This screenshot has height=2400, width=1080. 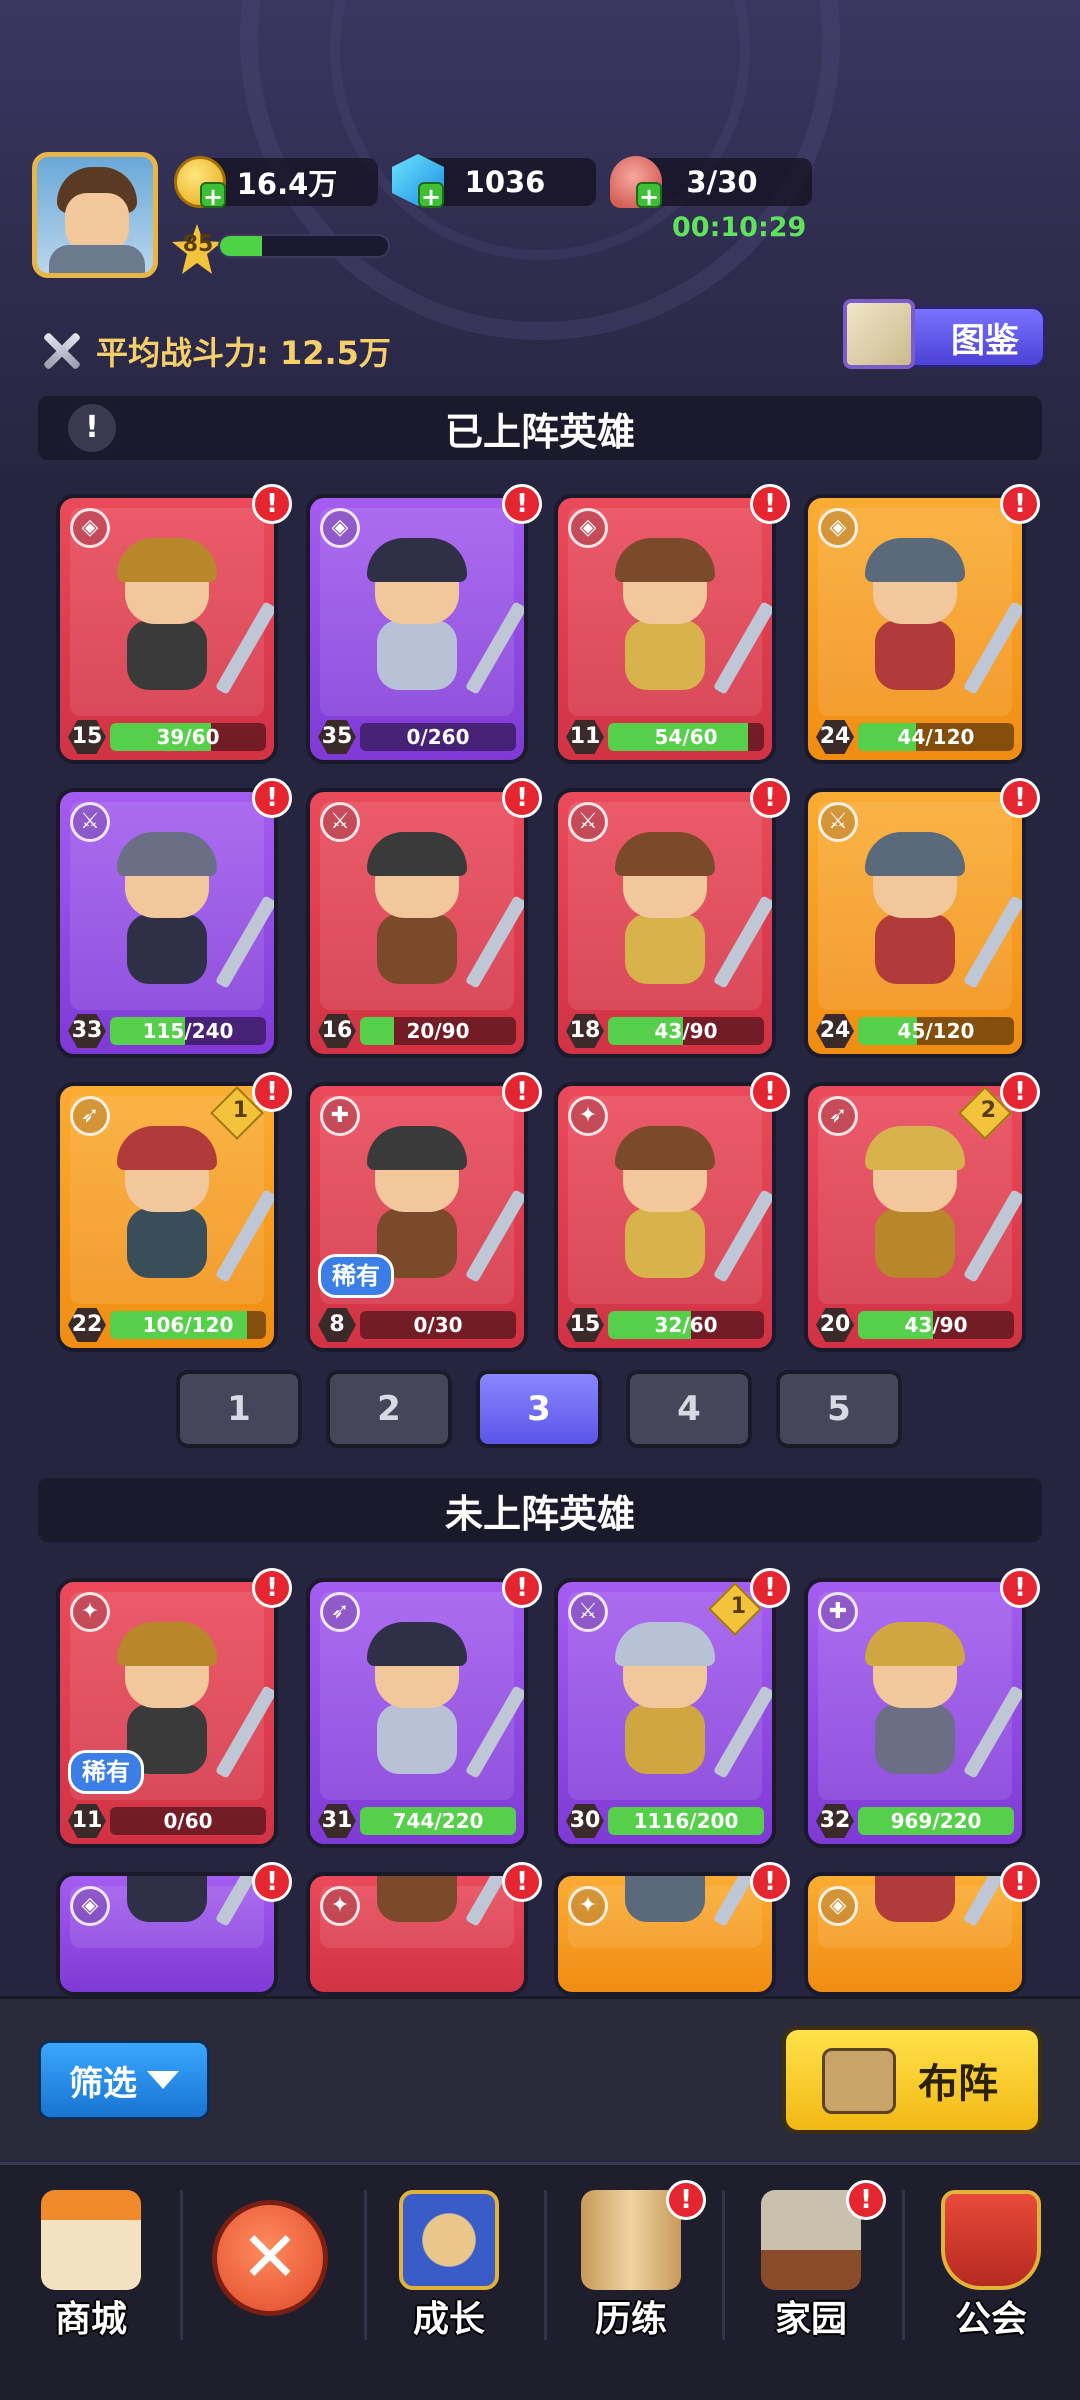 I want to click on hero-card: ◈ 11 54/60, so click(x=665, y=629).